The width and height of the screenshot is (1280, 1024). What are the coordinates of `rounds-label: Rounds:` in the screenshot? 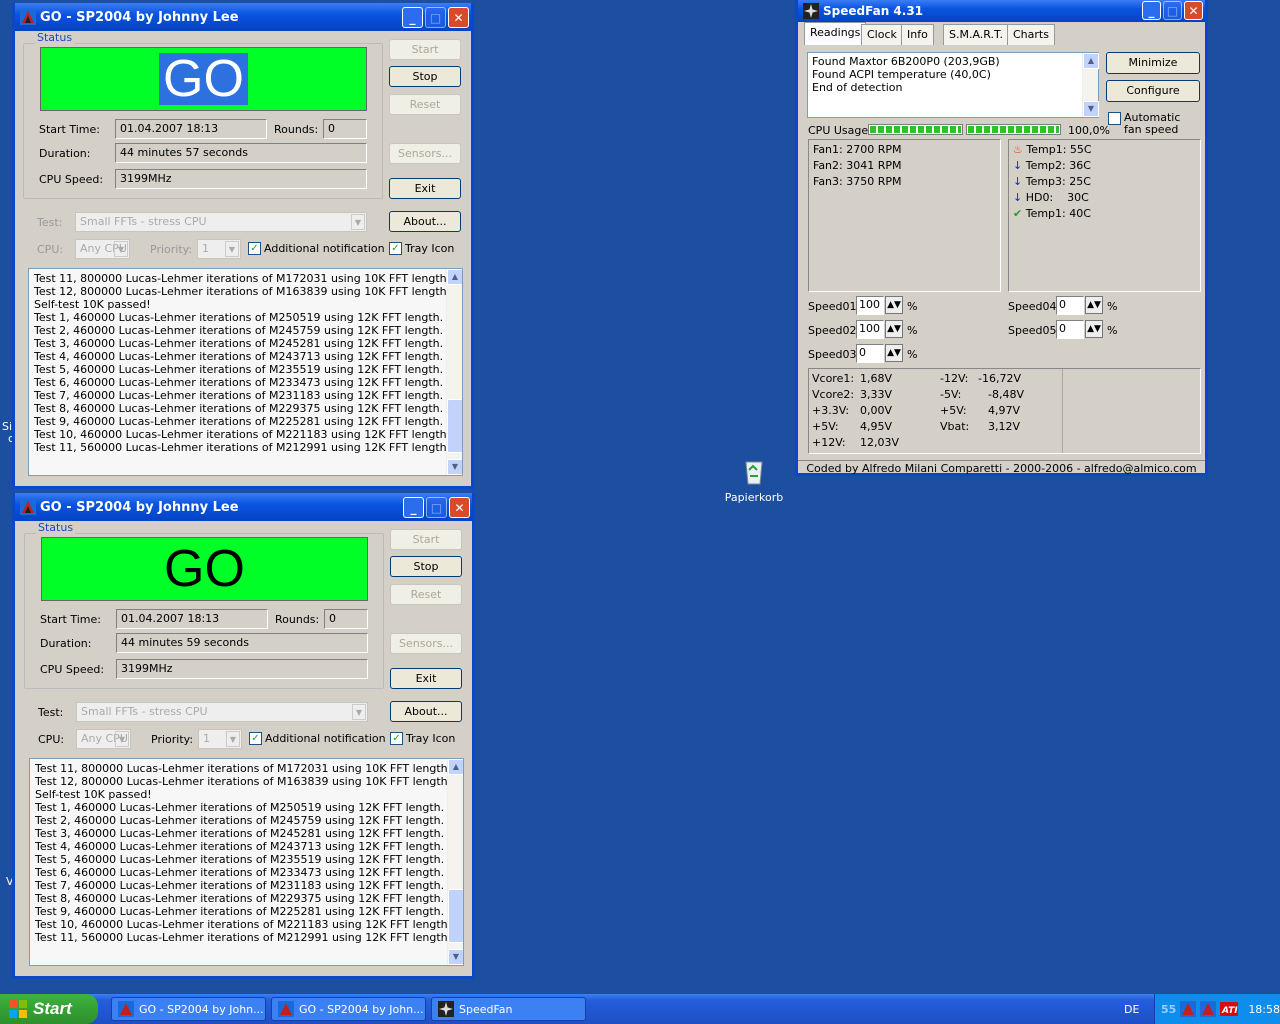 It's located at (296, 129).